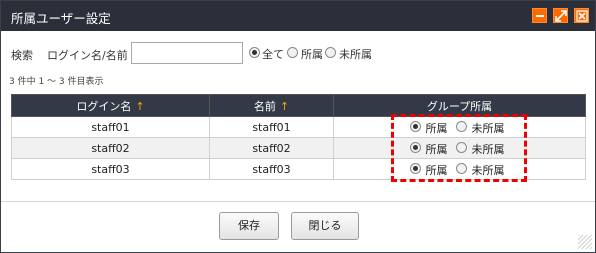 This screenshot has height=253, width=596. What do you see at coordinates (87, 55) in the screenshot?
I see `search-field-label: ログイン名/名前` at bounding box center [87, 55].